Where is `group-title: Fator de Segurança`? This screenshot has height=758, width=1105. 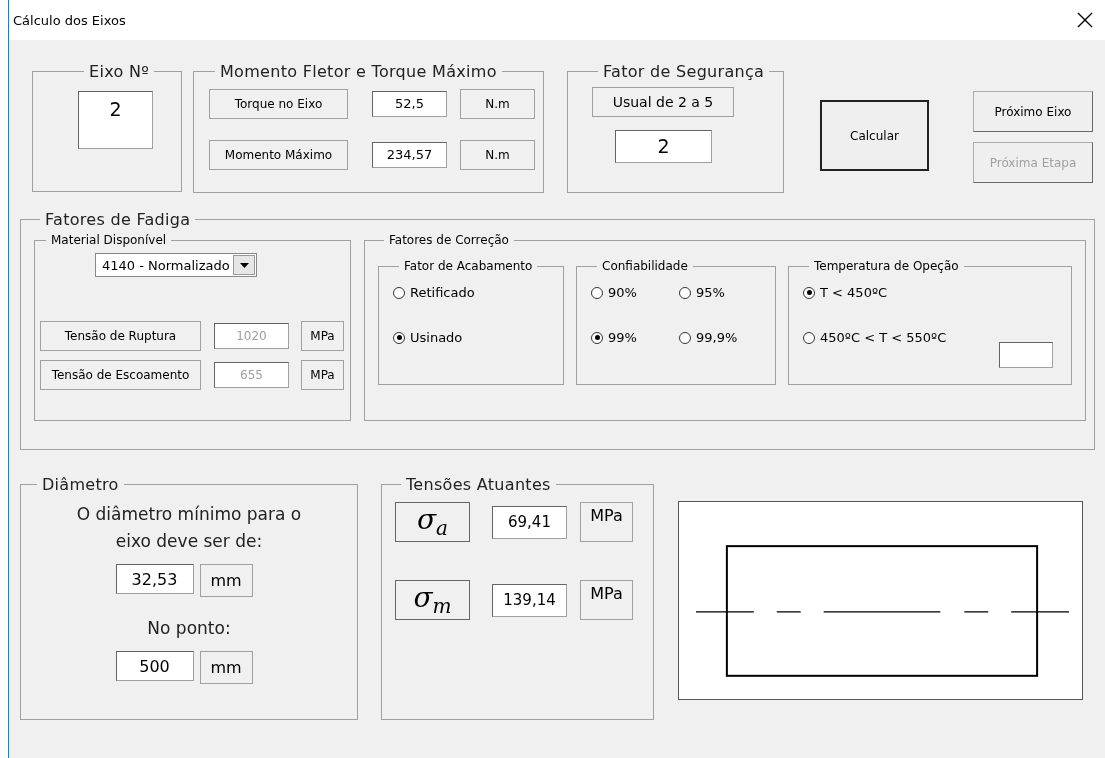 group-title: Fator de Segurança is located at coordinates (684, 71).